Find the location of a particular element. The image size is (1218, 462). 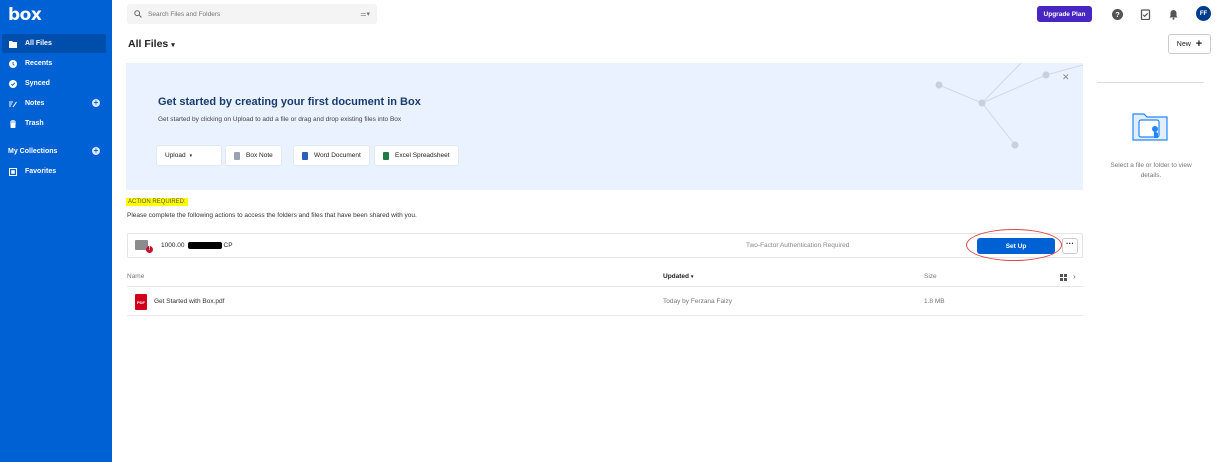

sync-icon is located at coordinates (13, 83).